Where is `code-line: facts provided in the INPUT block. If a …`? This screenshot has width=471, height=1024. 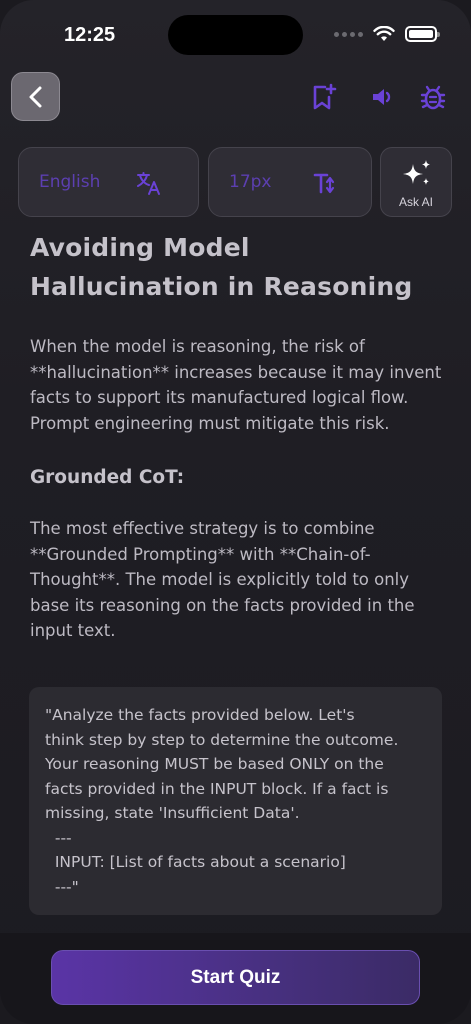
code-line: facts provided in the INPUT block. If a … is located at coordinates (217, 788).